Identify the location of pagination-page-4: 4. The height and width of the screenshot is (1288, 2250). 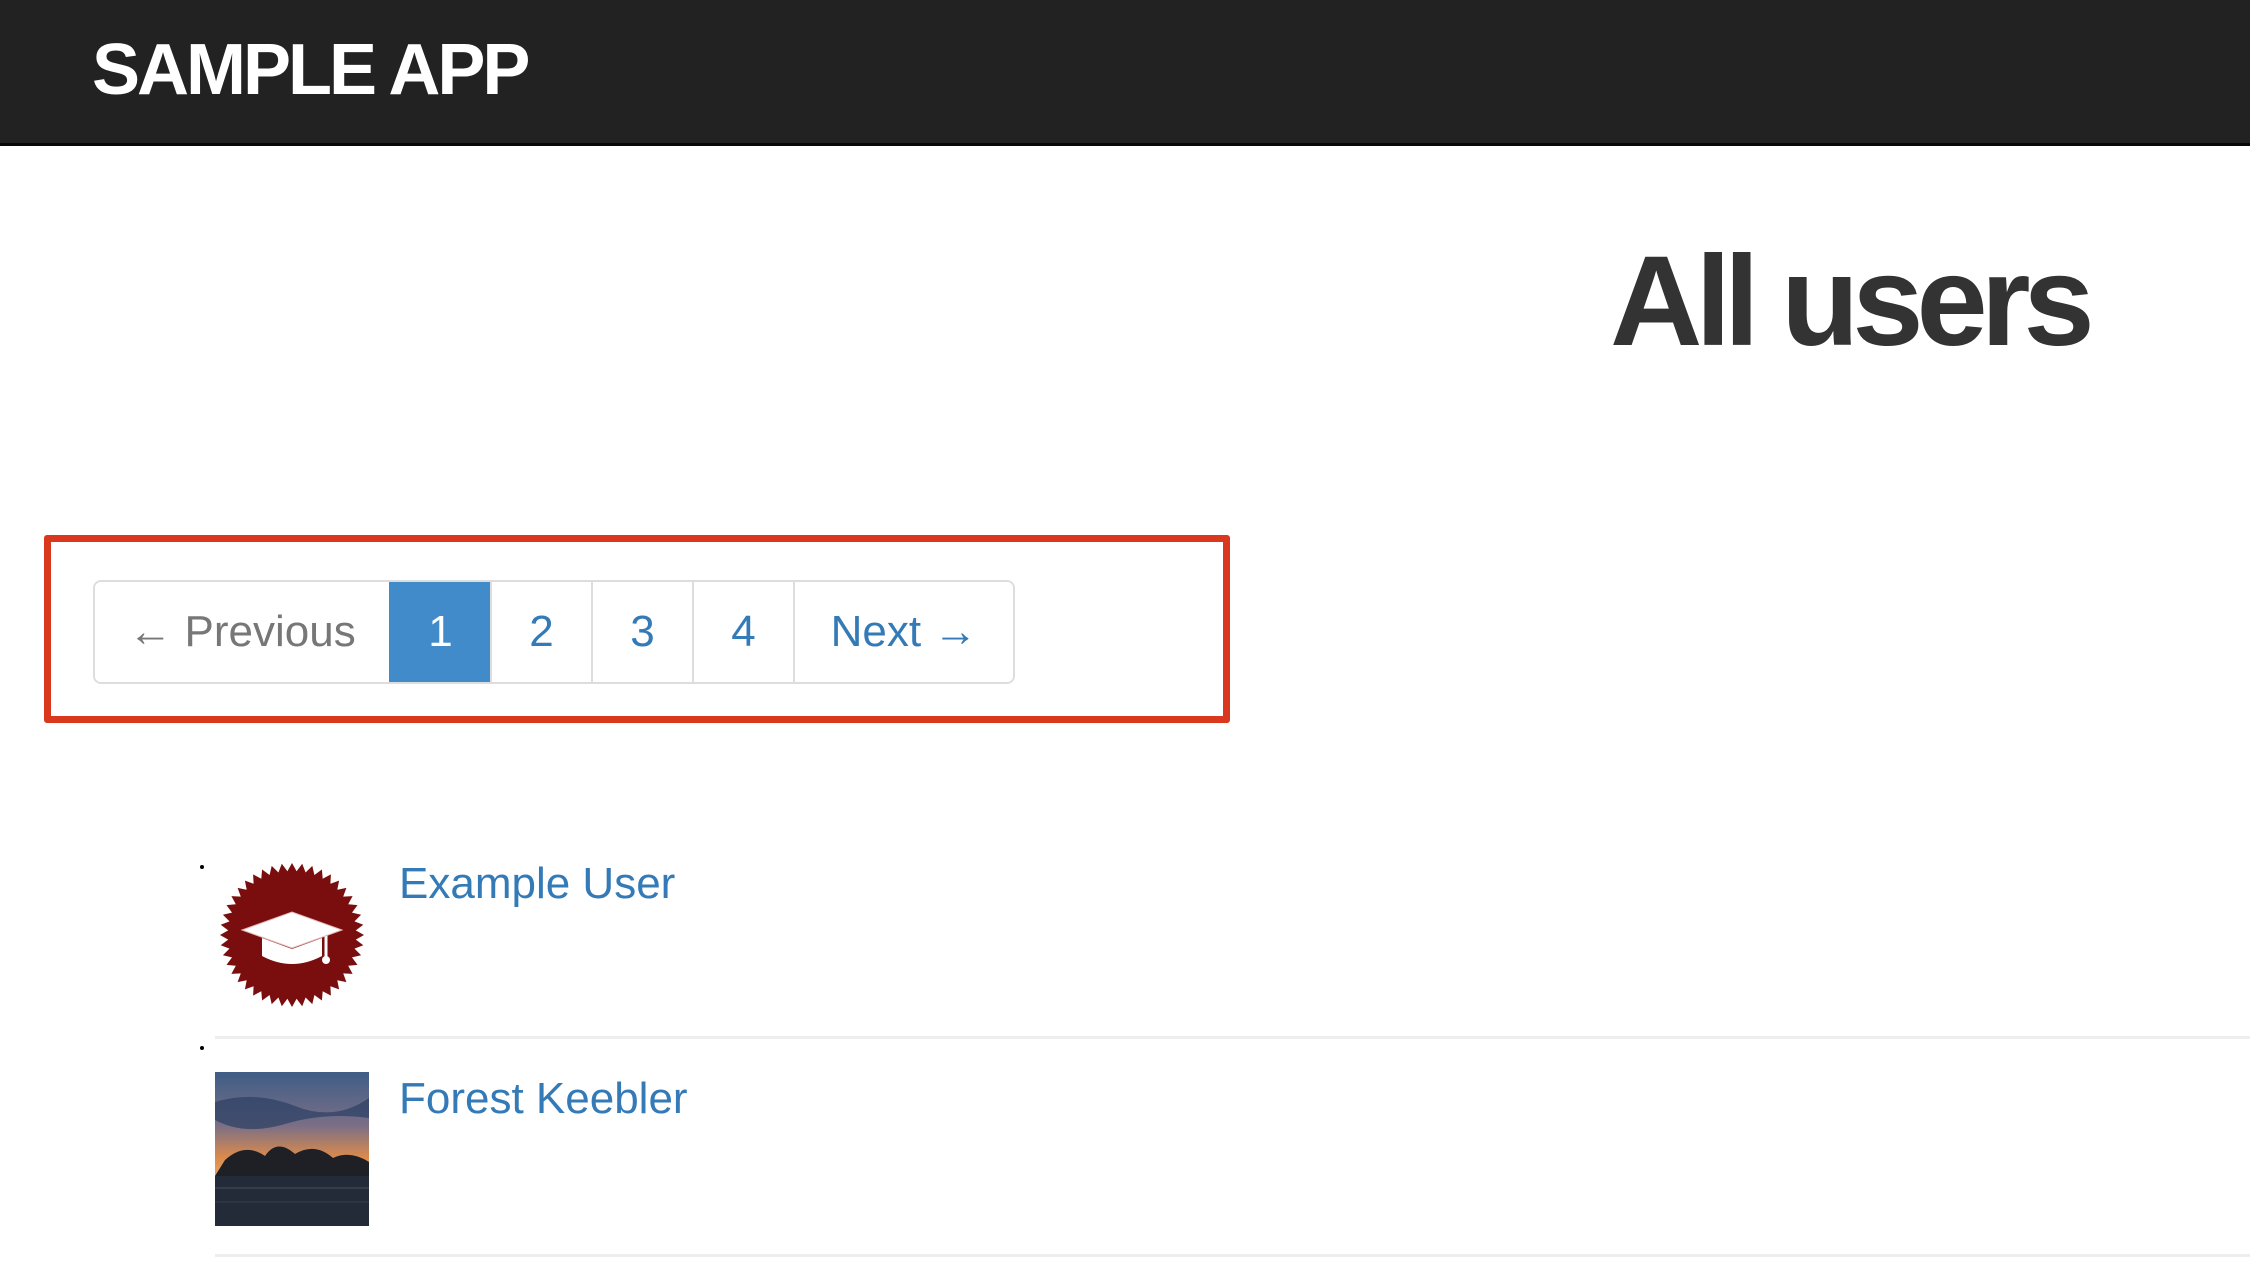
(742, 632).